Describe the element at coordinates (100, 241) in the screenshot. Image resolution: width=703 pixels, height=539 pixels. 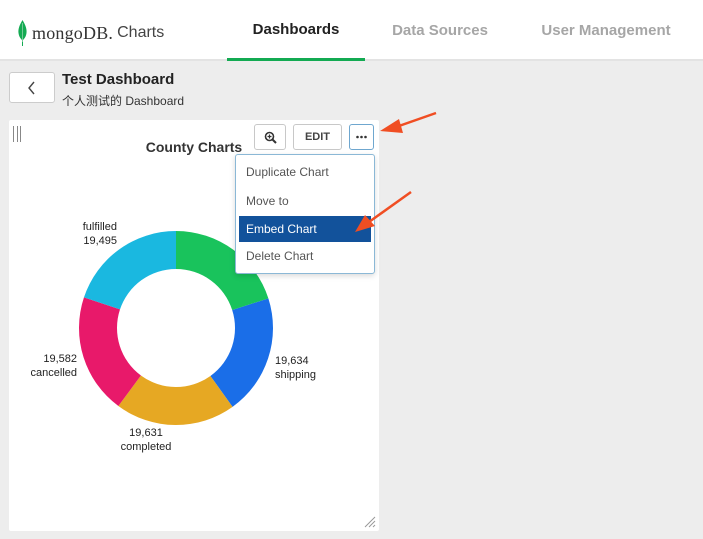
I see `data-label-value: 19,495` at that location.